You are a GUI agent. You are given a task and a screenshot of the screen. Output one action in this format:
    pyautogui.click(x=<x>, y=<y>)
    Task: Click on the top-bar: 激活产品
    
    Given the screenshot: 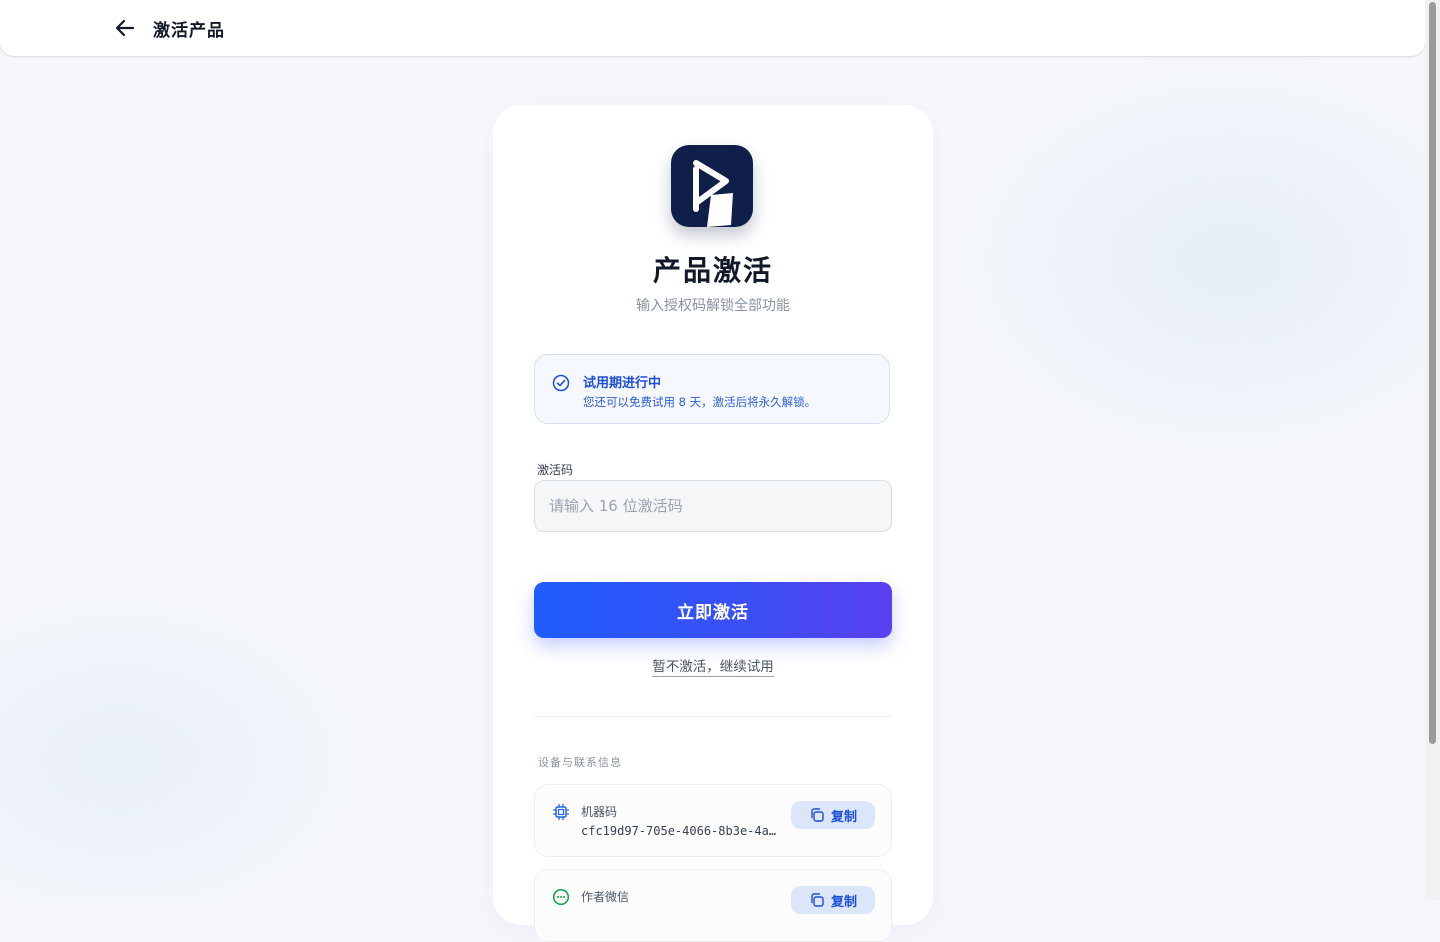 What is the action you would take?
    pyautogui.click(x=712, y=28)
    